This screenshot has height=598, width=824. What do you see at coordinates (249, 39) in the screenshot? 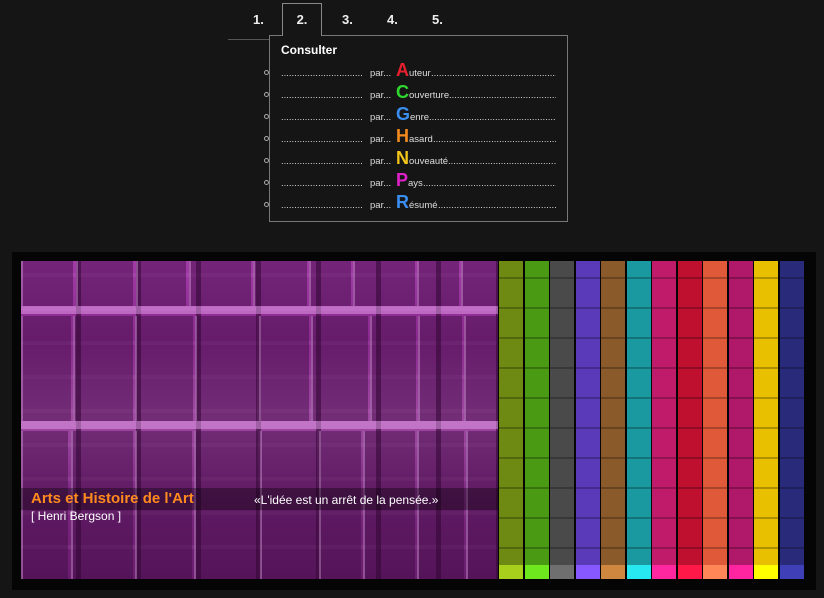
I see `tab-divider` at bounding box center [249, 39].